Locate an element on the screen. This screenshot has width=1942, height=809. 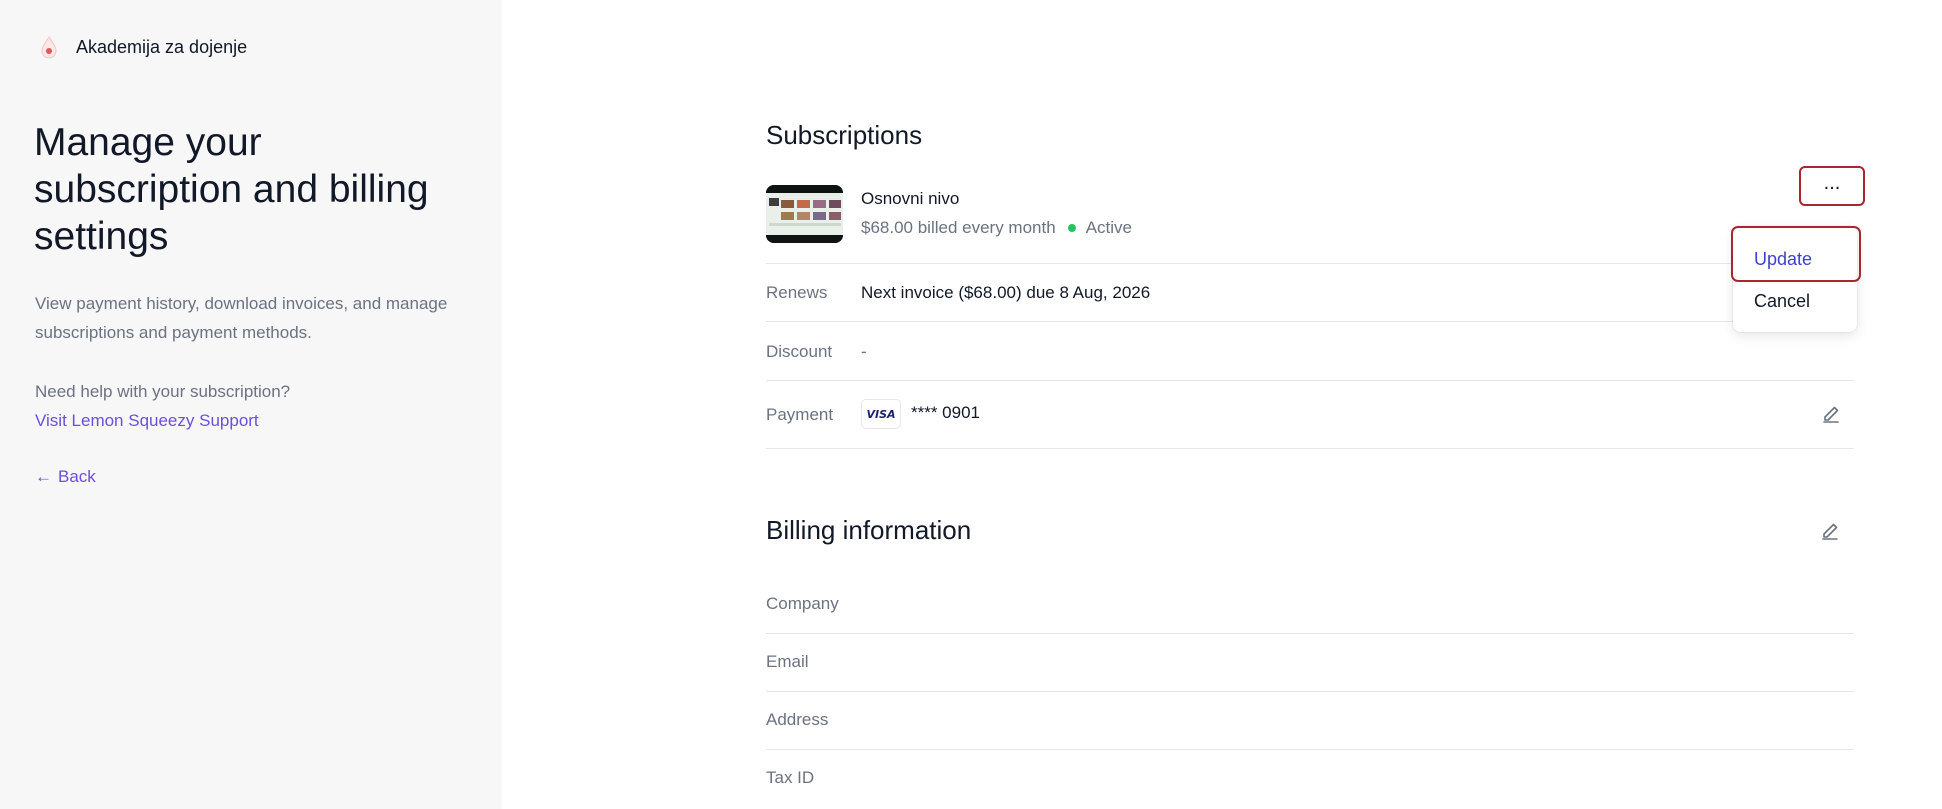
plan-thumbnail is located at coordinates (804, 214).